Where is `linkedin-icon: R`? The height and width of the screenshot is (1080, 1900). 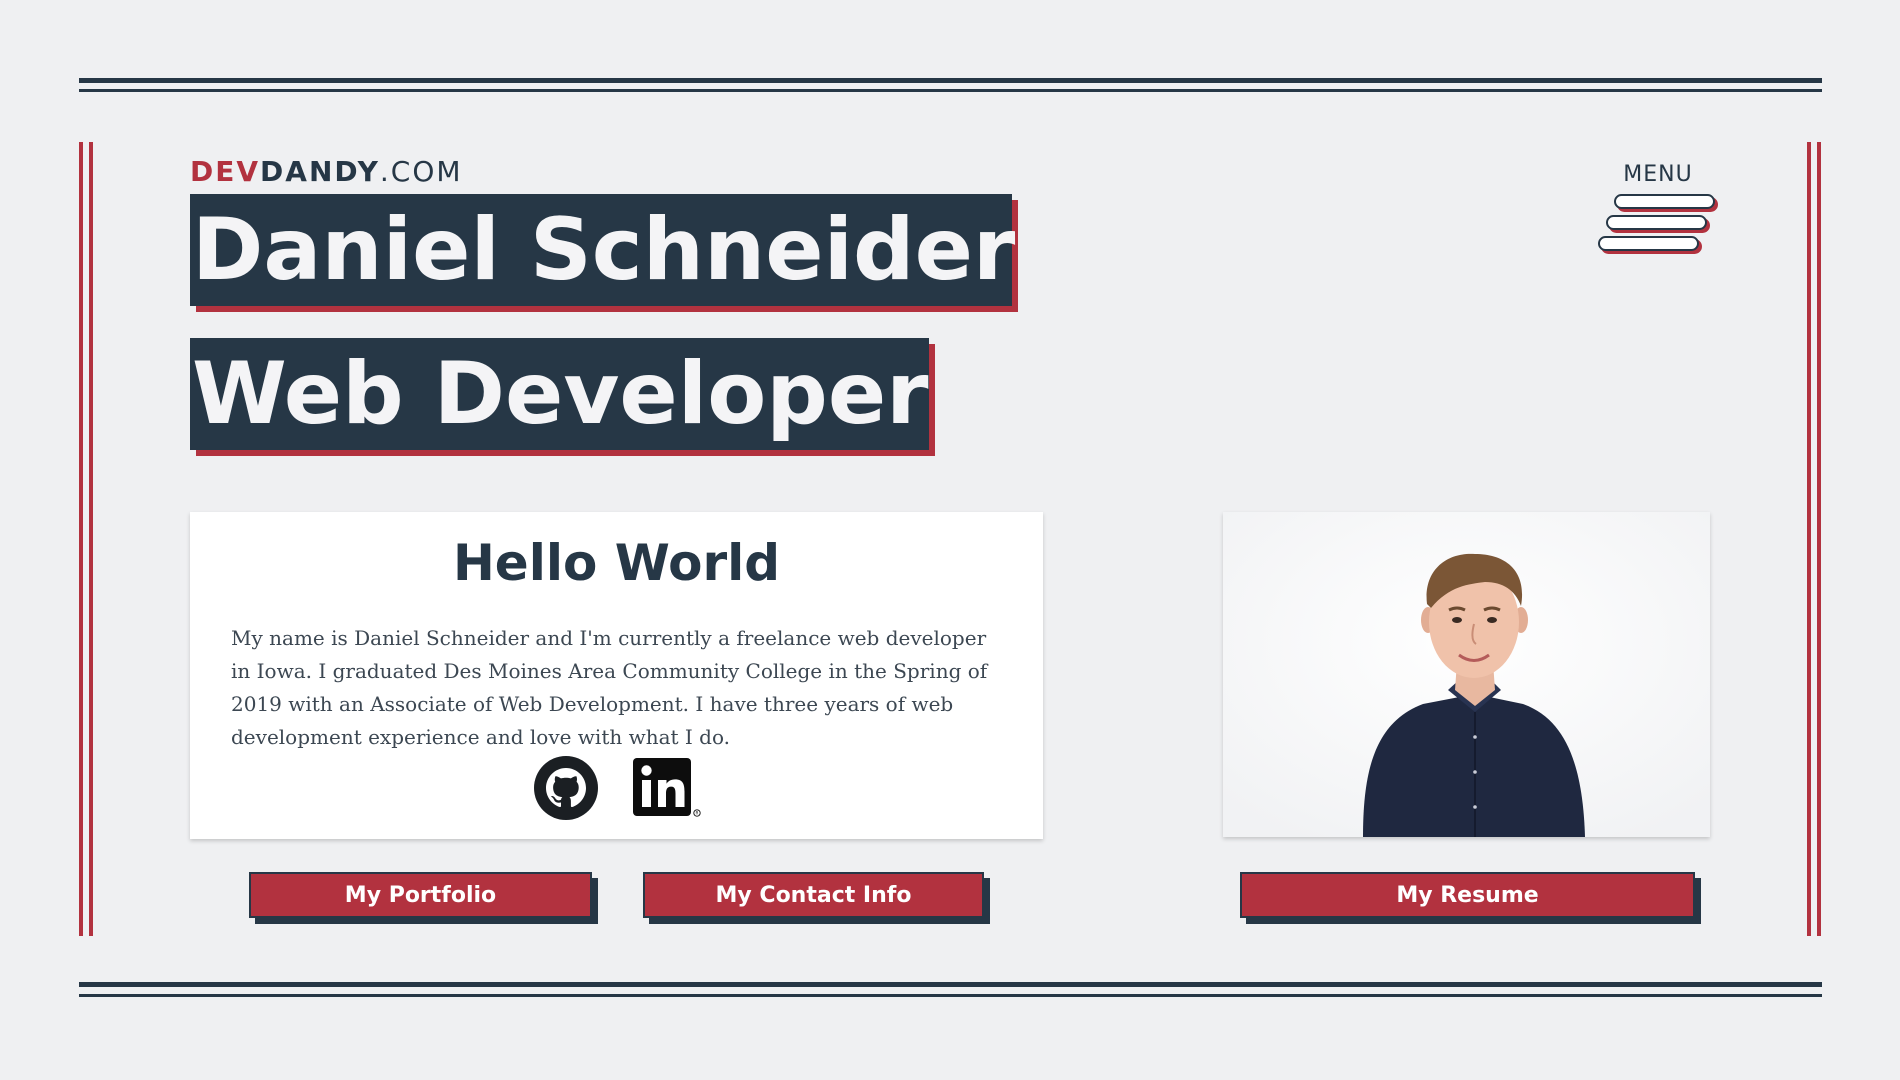
linkedin-icon: R is located at coordinates (668, 788).